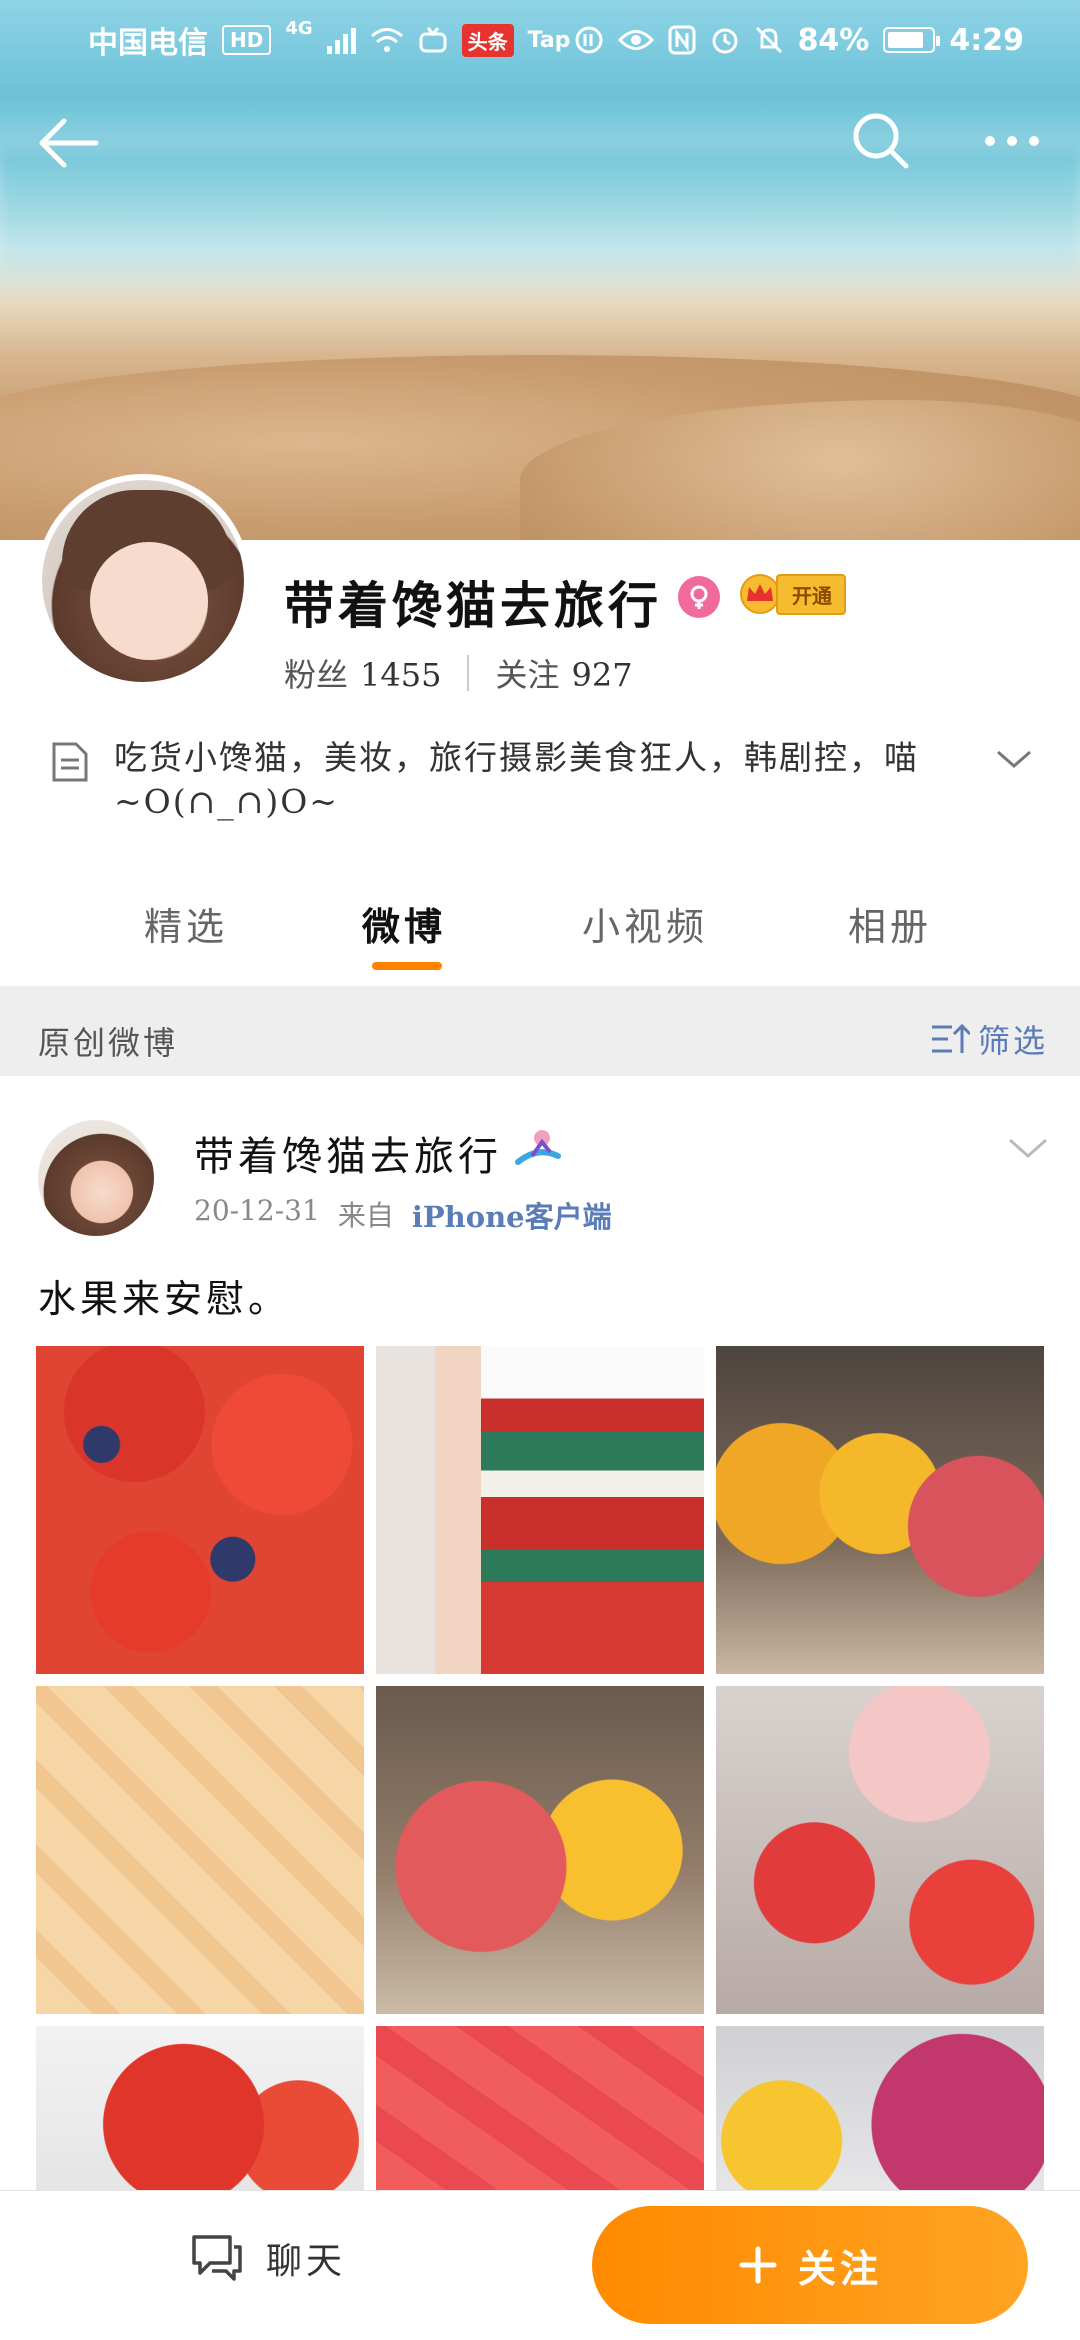 Image resolution: width=1080 pixels, height=2340 pixels. Describe the element at coordinates (341, 40) in the screenshot. I see `signal-icon` at that location.